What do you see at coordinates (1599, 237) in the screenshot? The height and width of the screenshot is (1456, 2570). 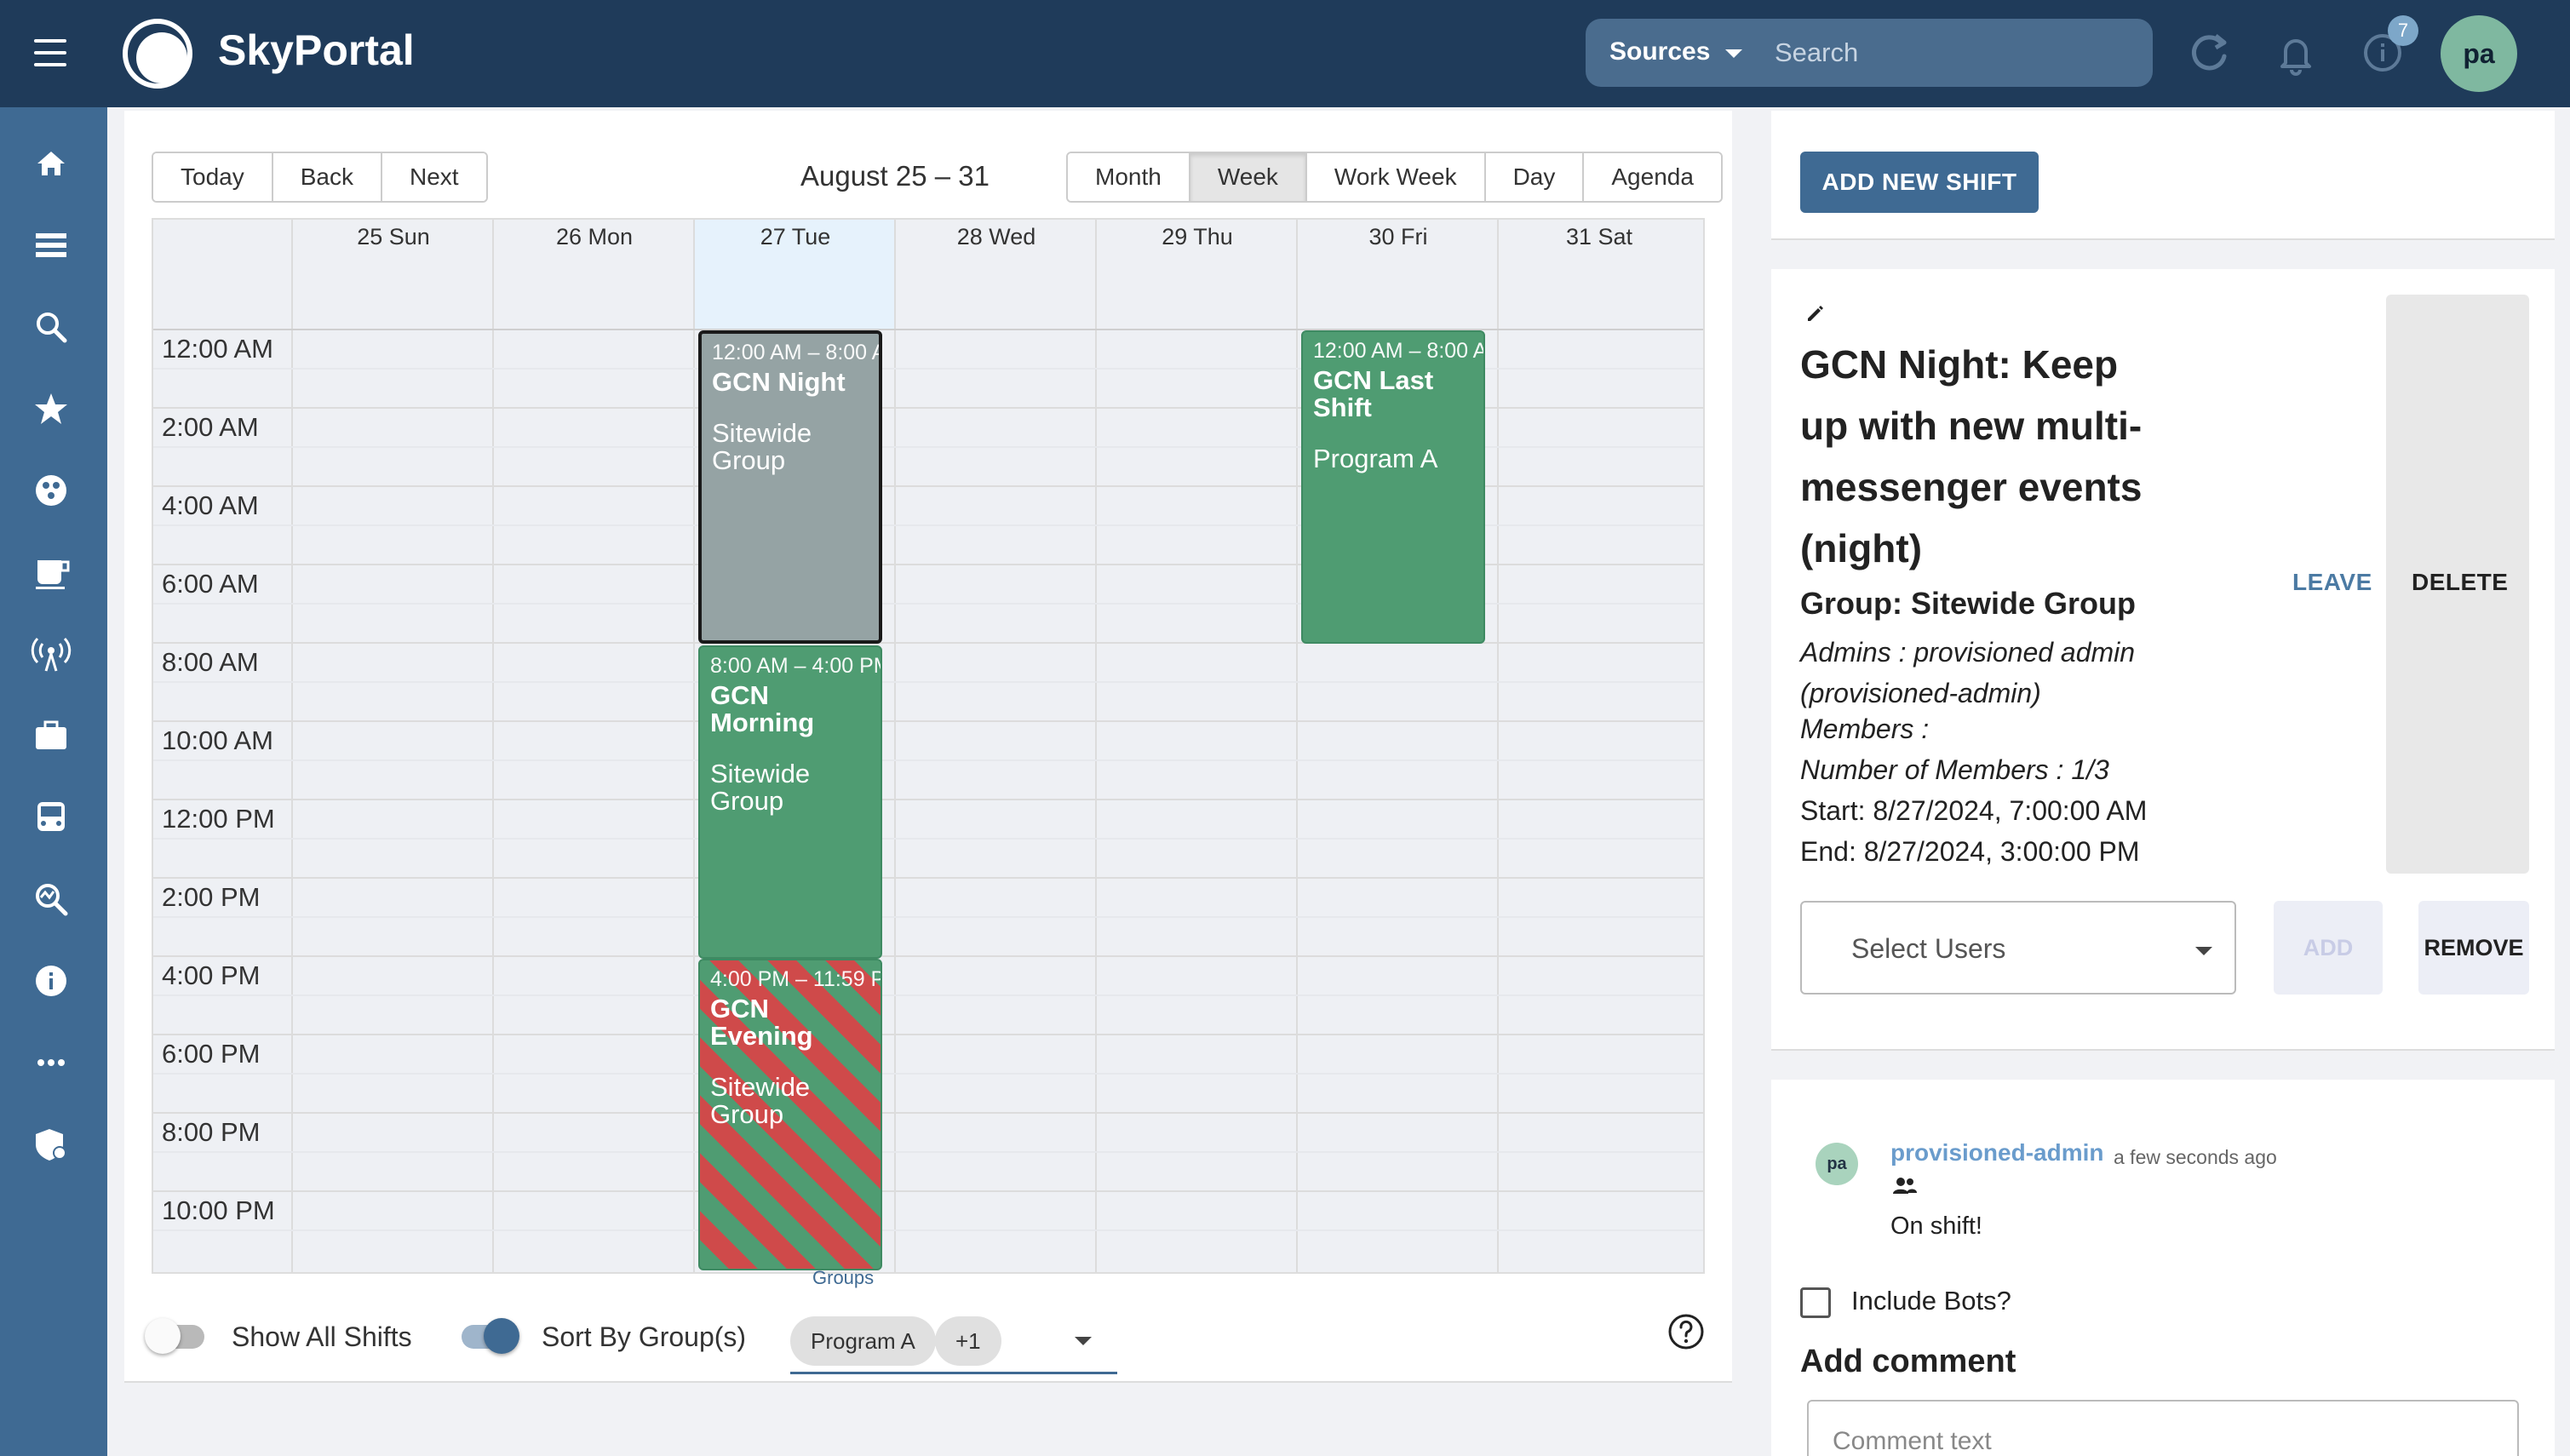 I see `day-header: 31 Sat` at bounding box center [1599, 237].